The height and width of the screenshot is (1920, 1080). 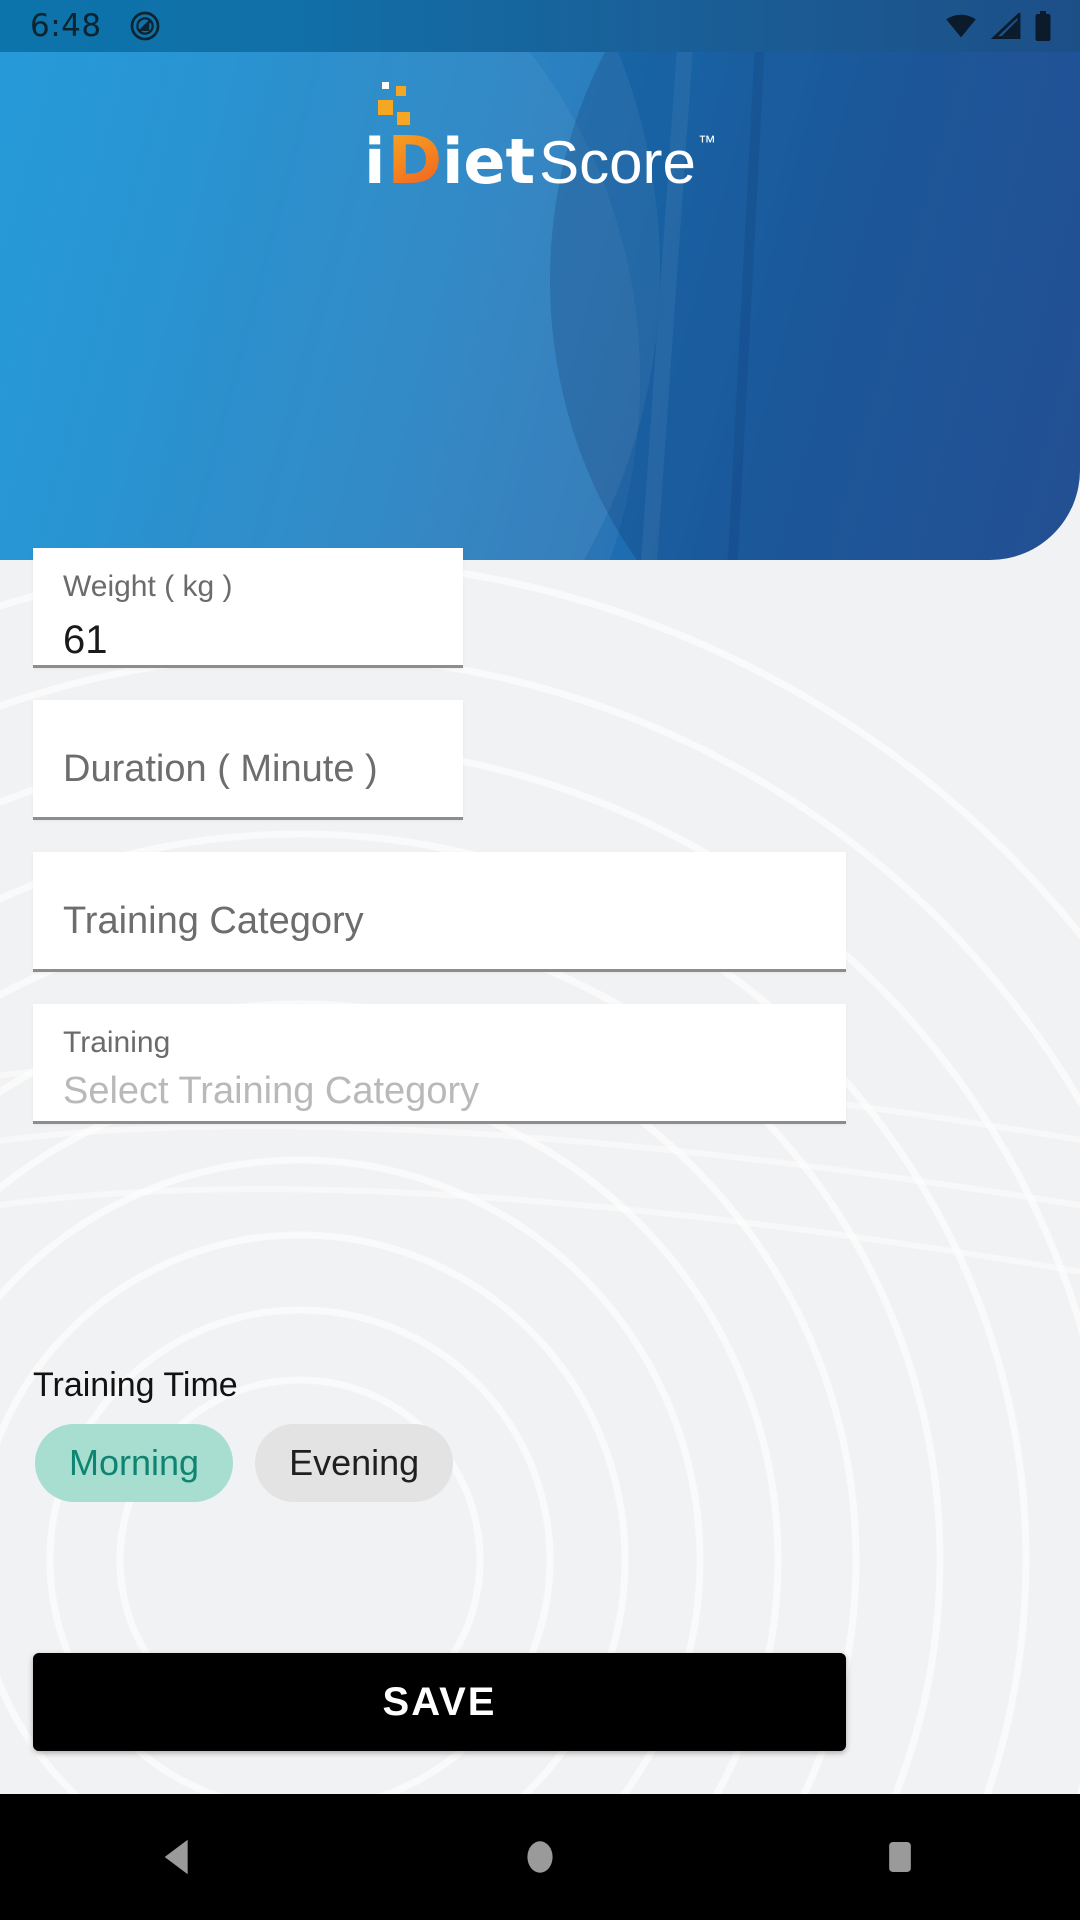 I want to click on status-bar: 6:48, so click(x=540, y=26).